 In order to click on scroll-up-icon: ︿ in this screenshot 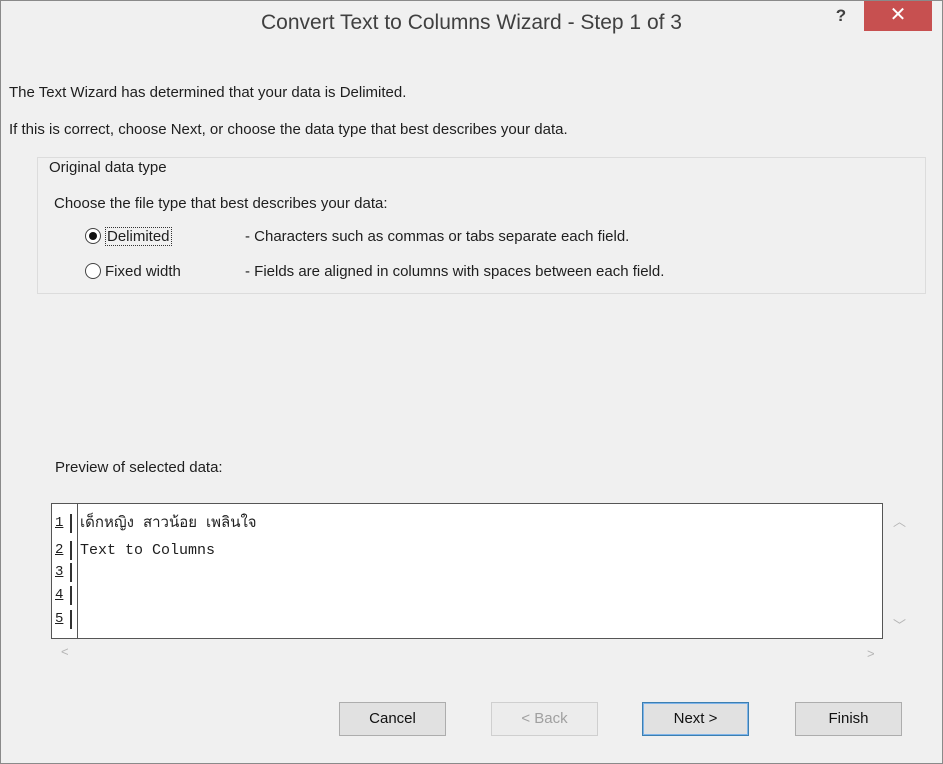, I will do `click(899, 520)`.